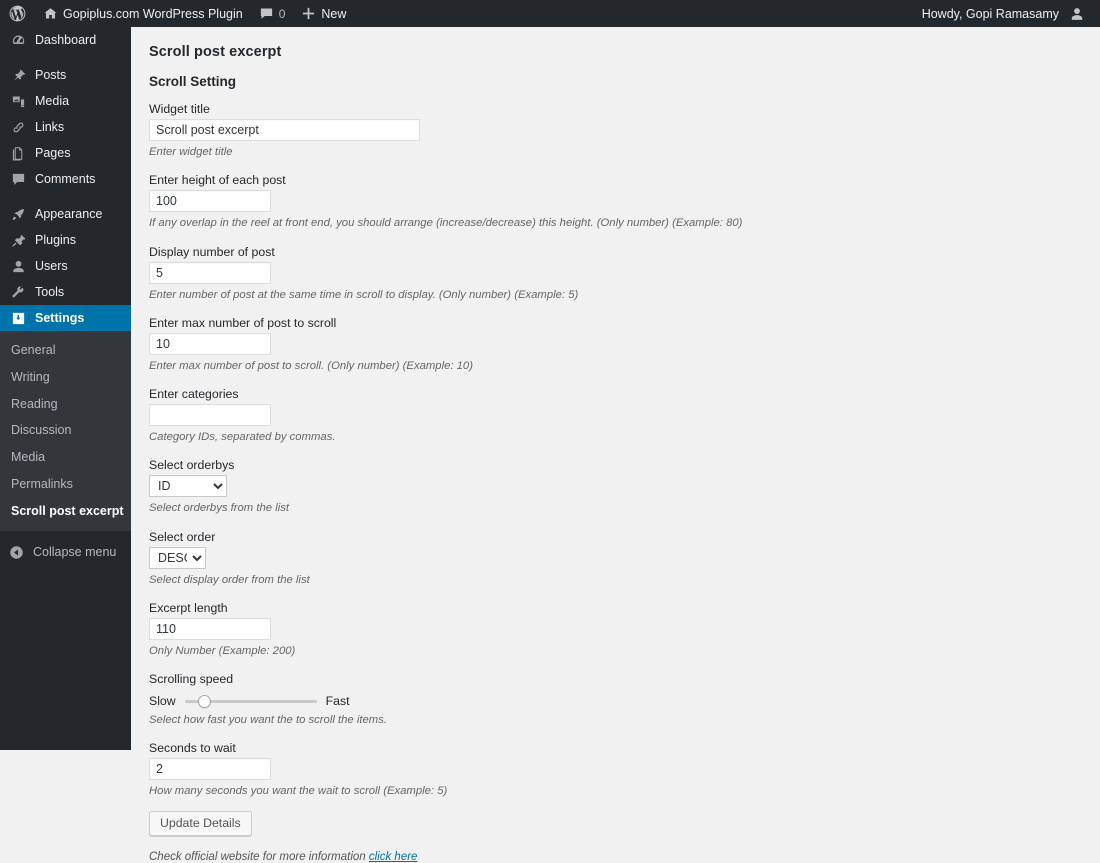 This screenshot has height=863, width=1100. I want to click on home-icon, so click(50, 13).